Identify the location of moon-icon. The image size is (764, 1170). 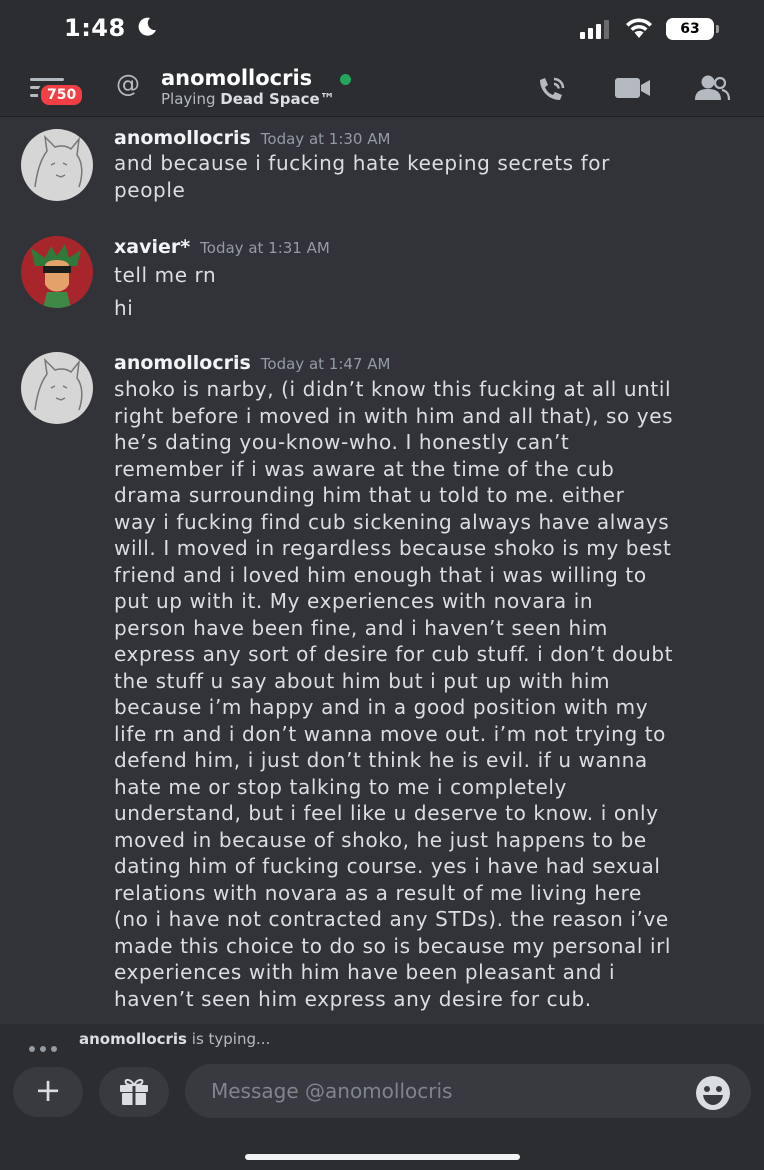
(147, 26).